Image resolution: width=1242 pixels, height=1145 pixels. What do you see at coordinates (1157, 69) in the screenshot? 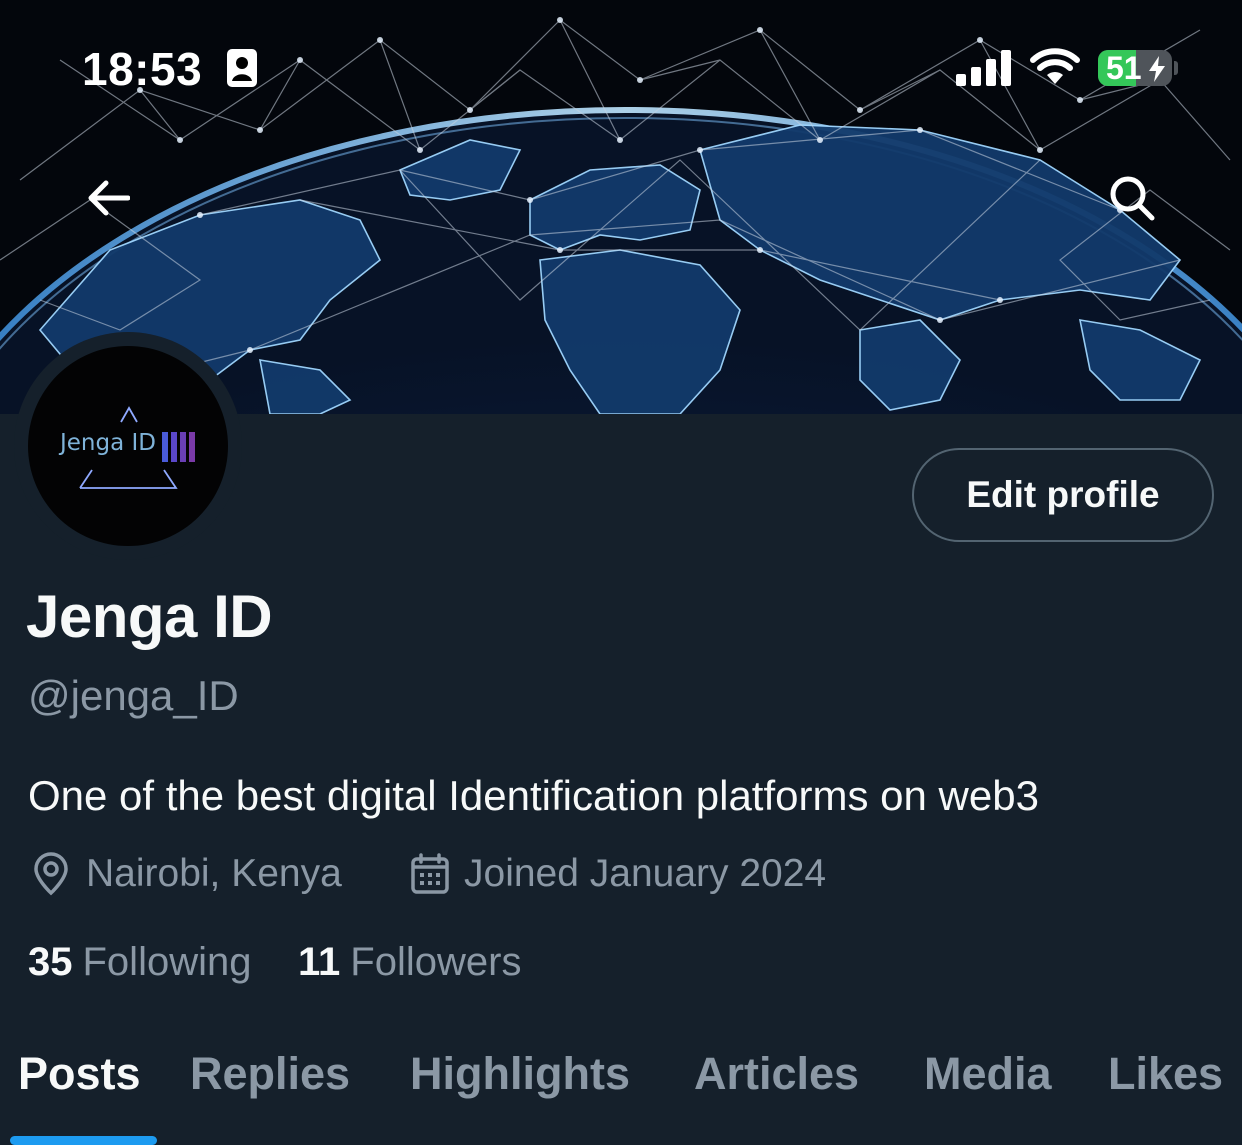
I see `charging-bolt-icon` at bounding box center [1157, 69].